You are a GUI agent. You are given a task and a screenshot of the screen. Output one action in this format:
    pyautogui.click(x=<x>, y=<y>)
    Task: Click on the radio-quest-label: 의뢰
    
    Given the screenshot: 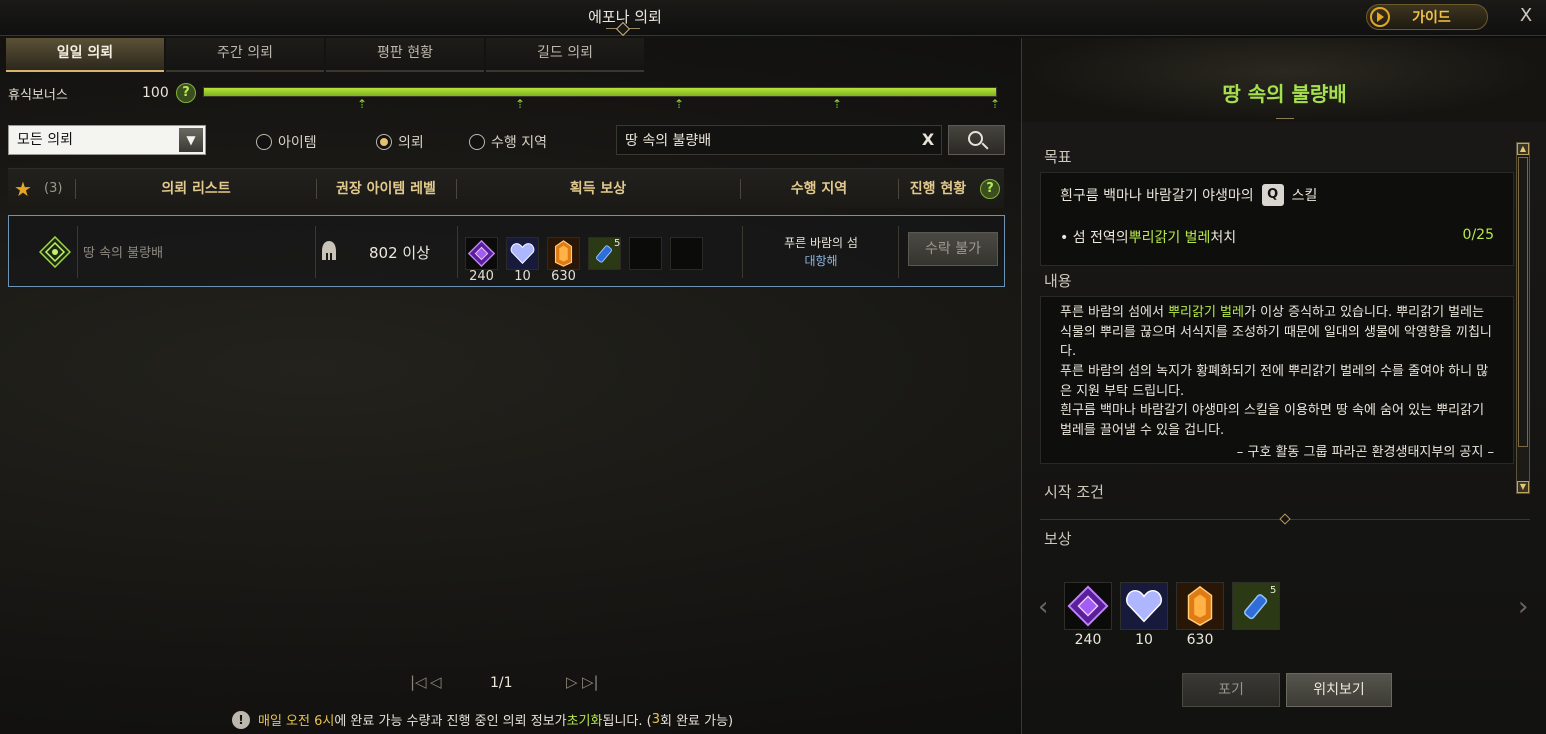 What is the action you would take?
    pyautogui.click(x=411, y=143)
    